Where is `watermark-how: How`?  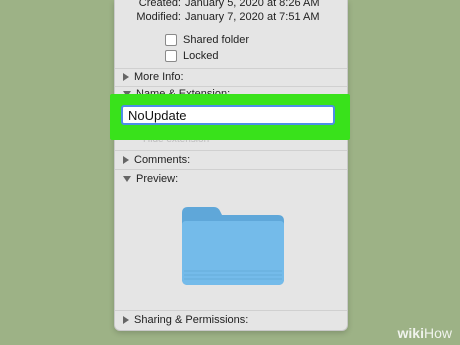
watermark-how: How is located at coordinates (437, 333).